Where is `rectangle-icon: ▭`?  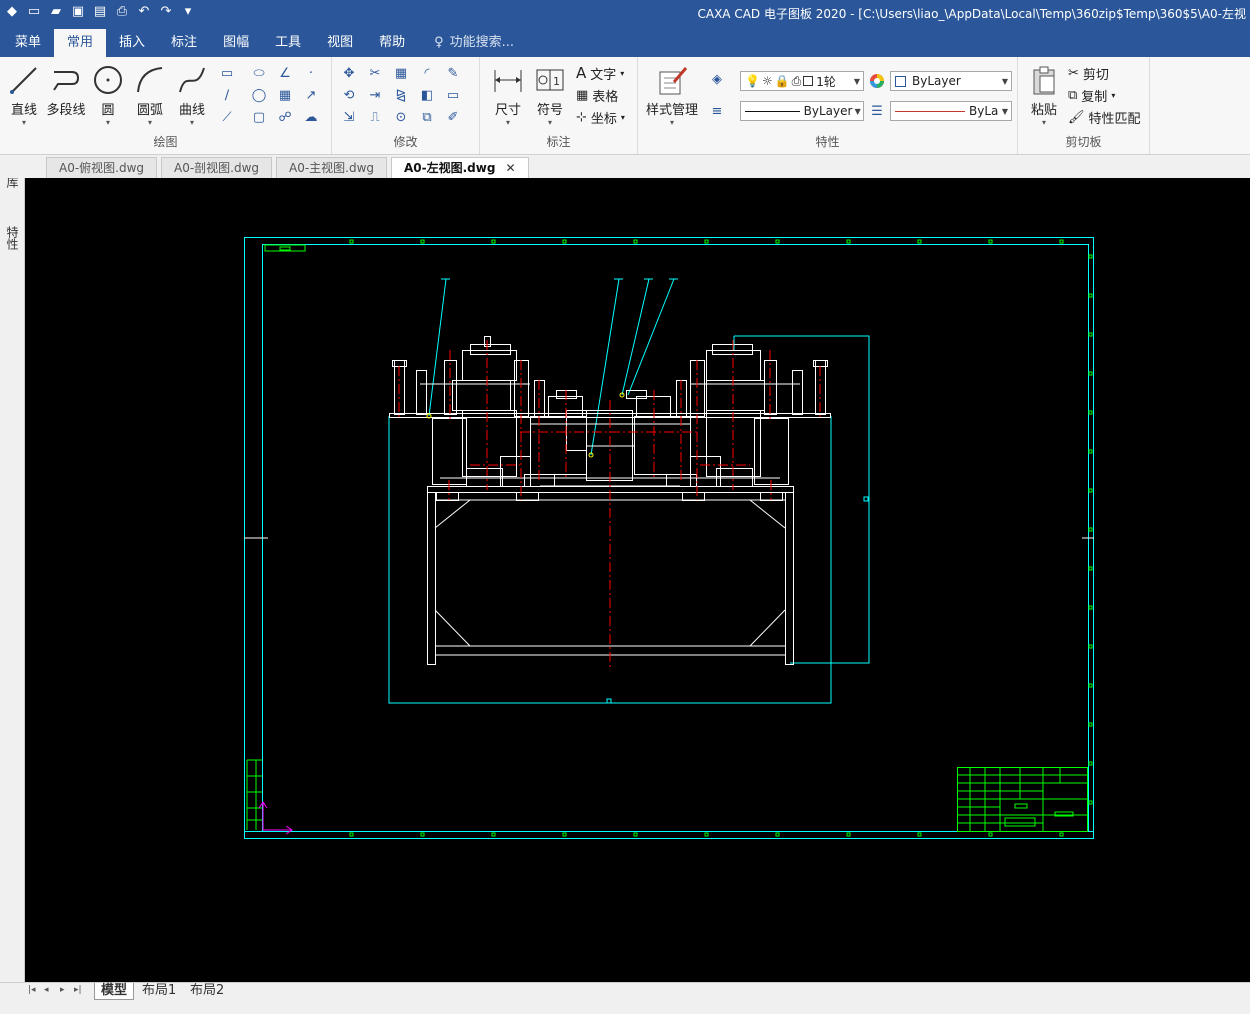
rectangle-icon: ▭ is located at coordinates (227, 73).